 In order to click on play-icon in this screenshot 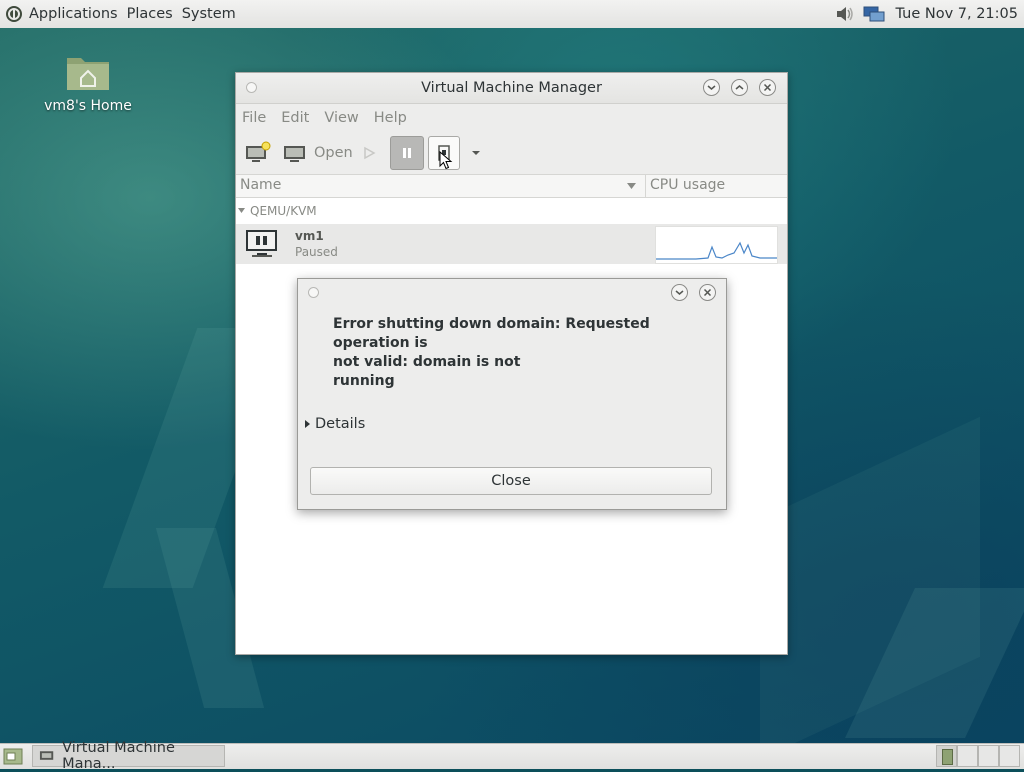, I will do `click(370, 153)`.